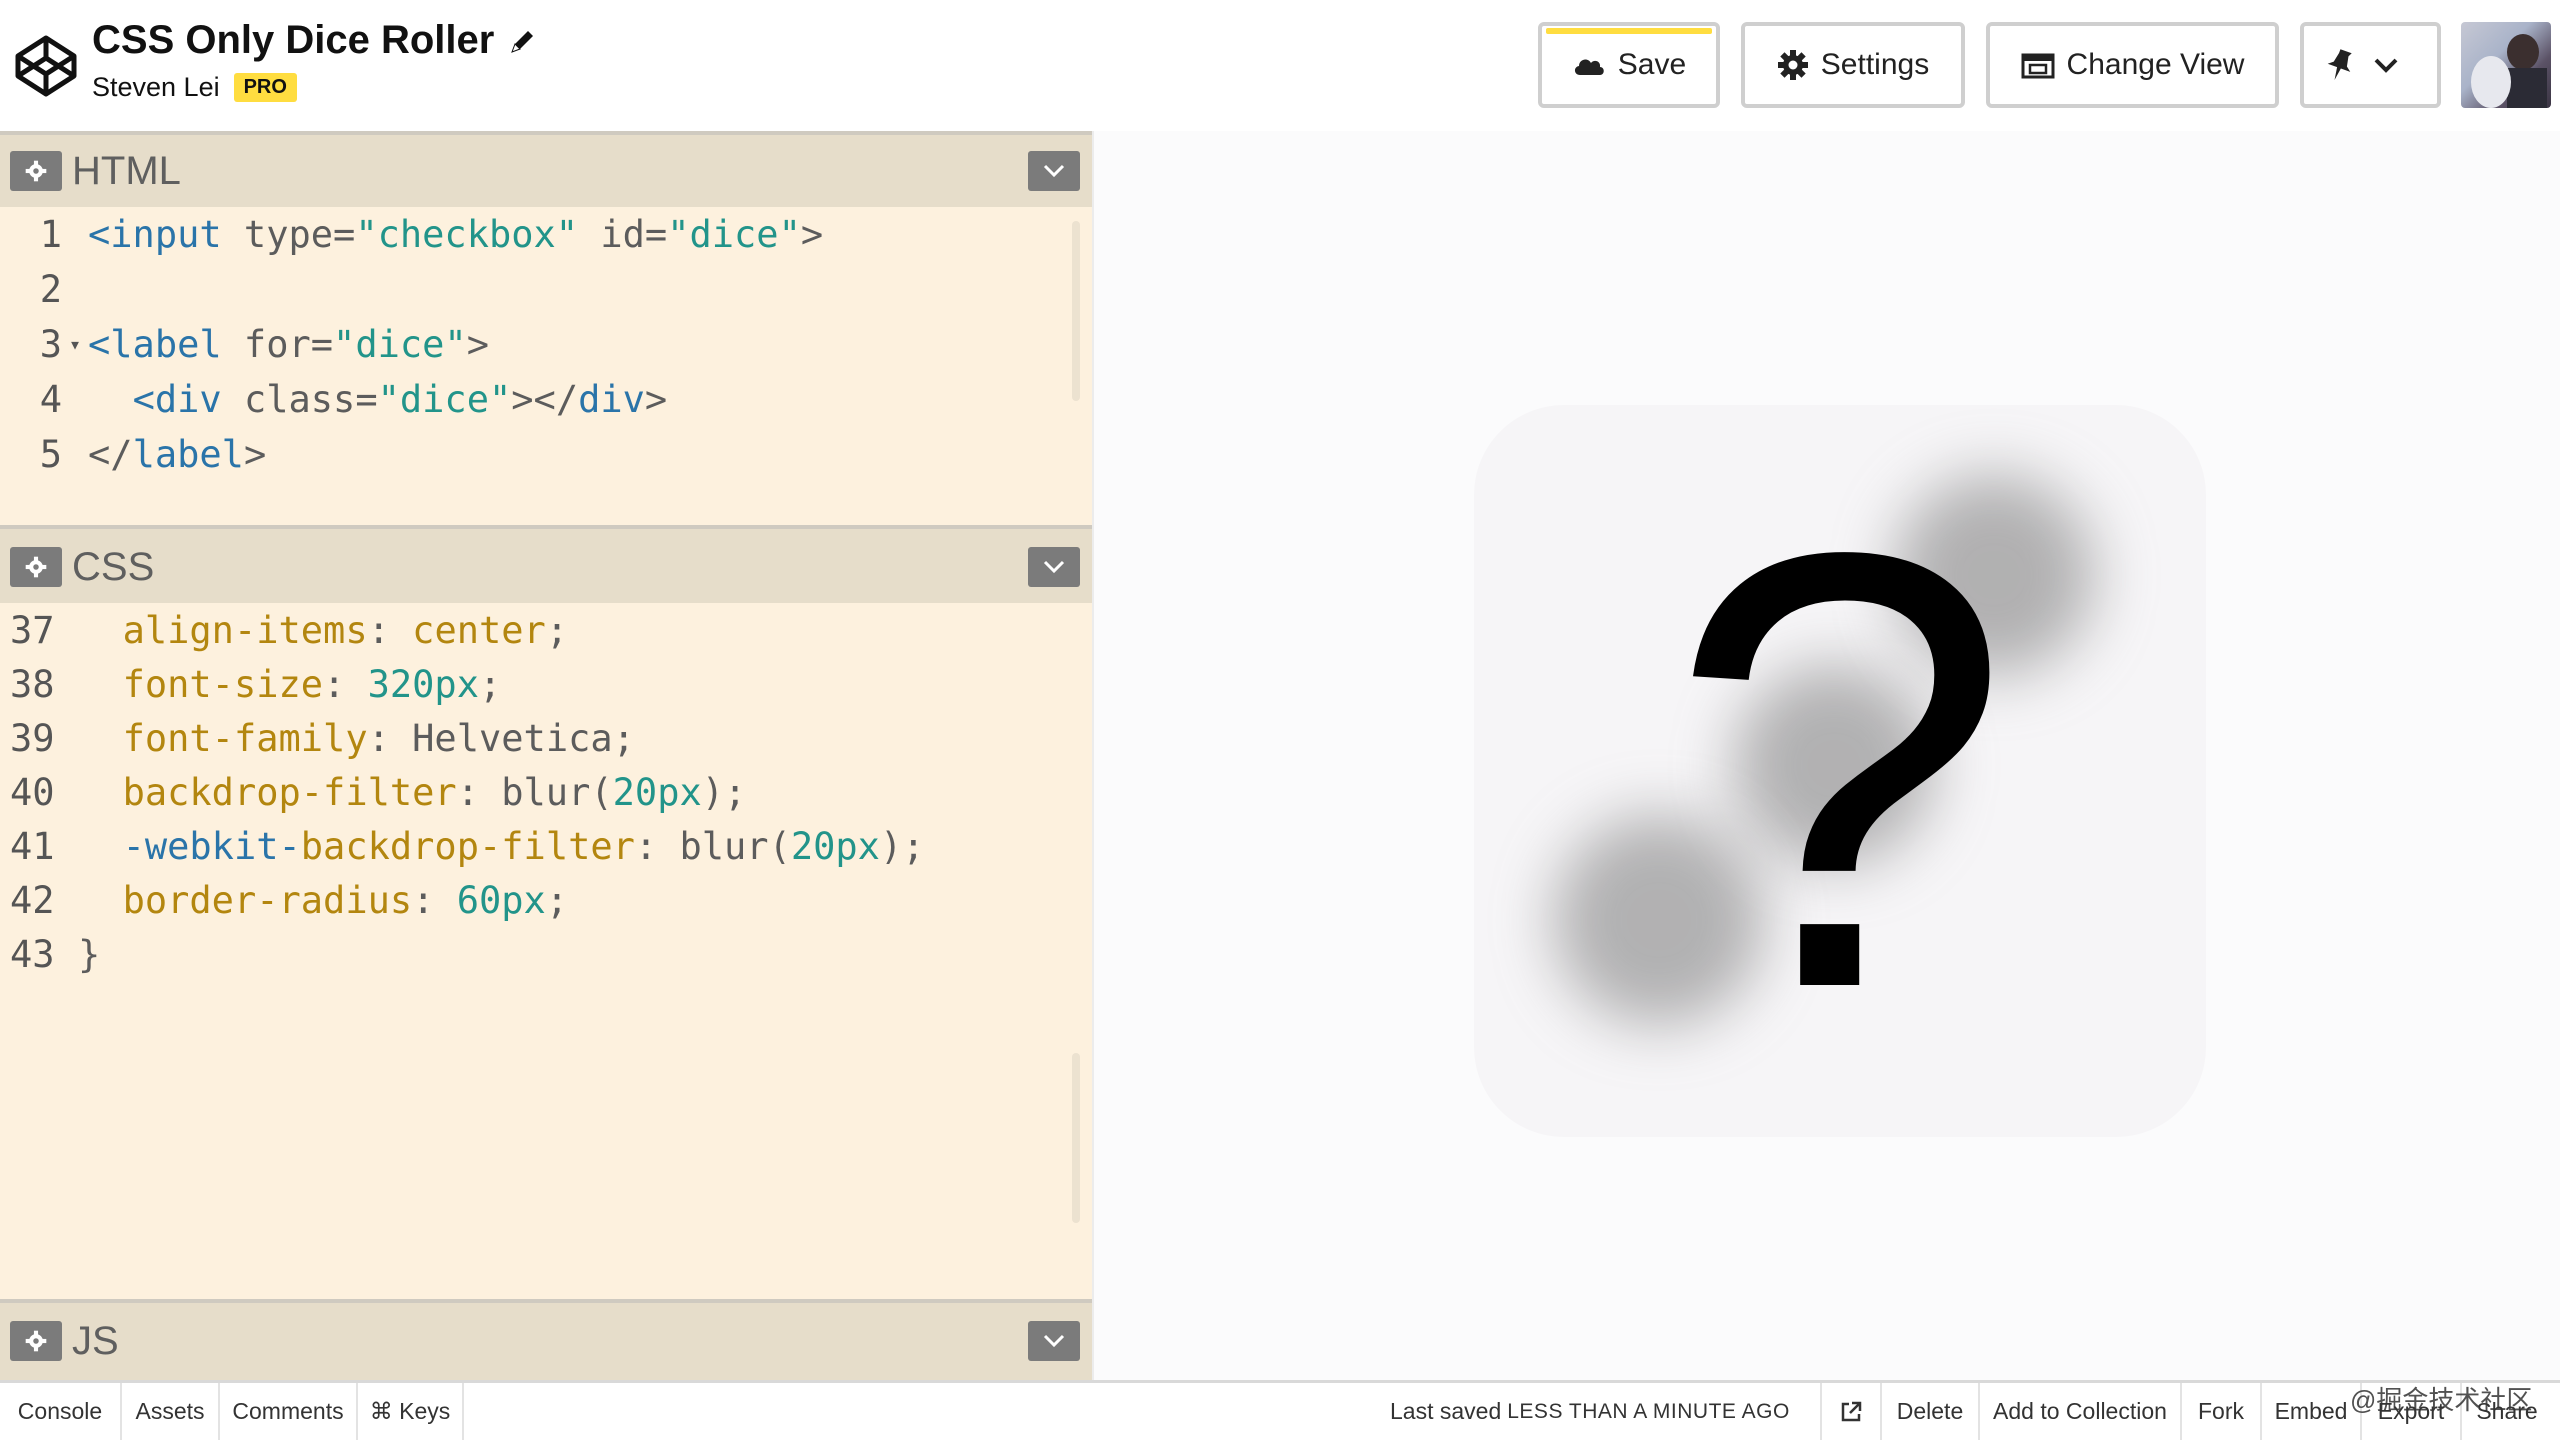 The height and width of the screenshot is (1440, 2560). I want to click on question-mark-face: ?, so click(1840, 771).